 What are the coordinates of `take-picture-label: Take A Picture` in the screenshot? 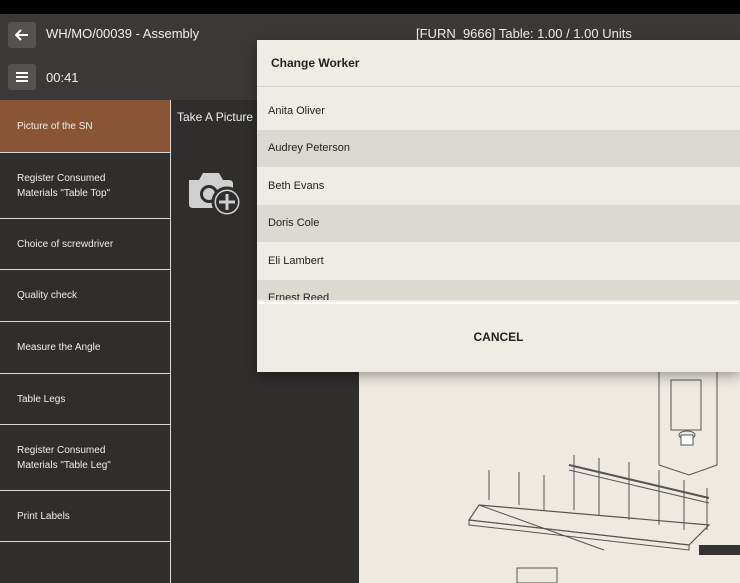 It's located at (215, 117).